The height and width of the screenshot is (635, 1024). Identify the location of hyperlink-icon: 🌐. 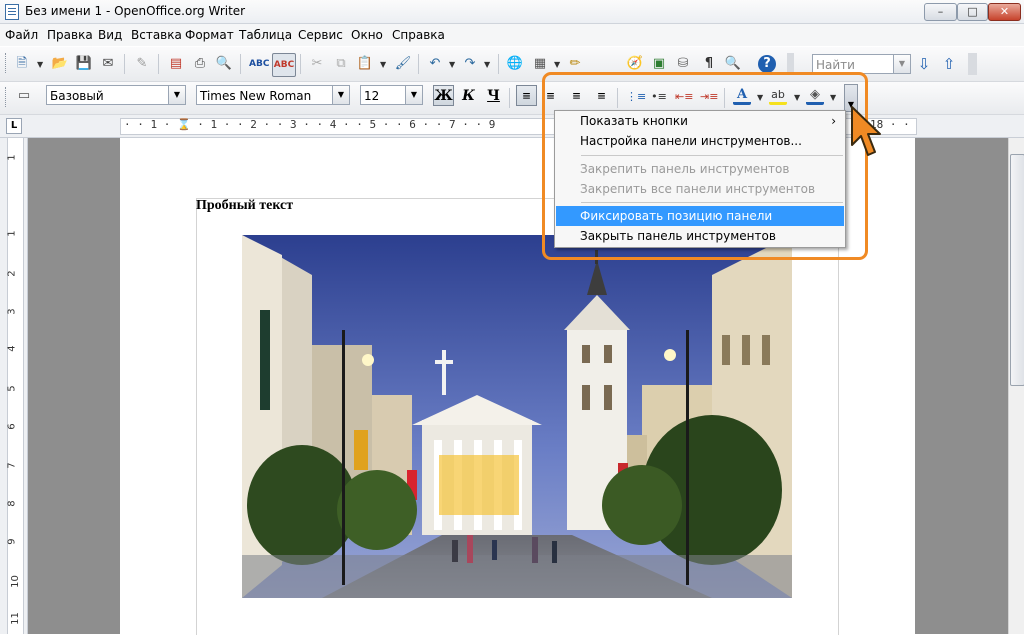
(515, 64).